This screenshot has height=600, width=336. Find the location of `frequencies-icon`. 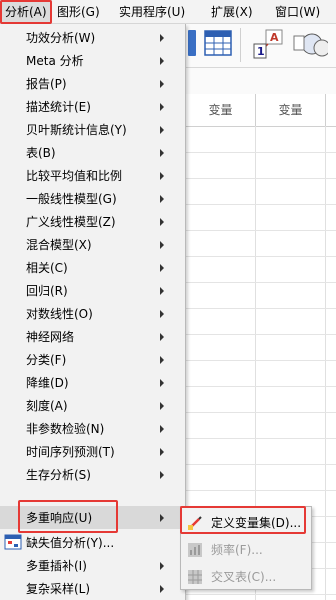

frequencies-icon is located at coordinates (195, 550).